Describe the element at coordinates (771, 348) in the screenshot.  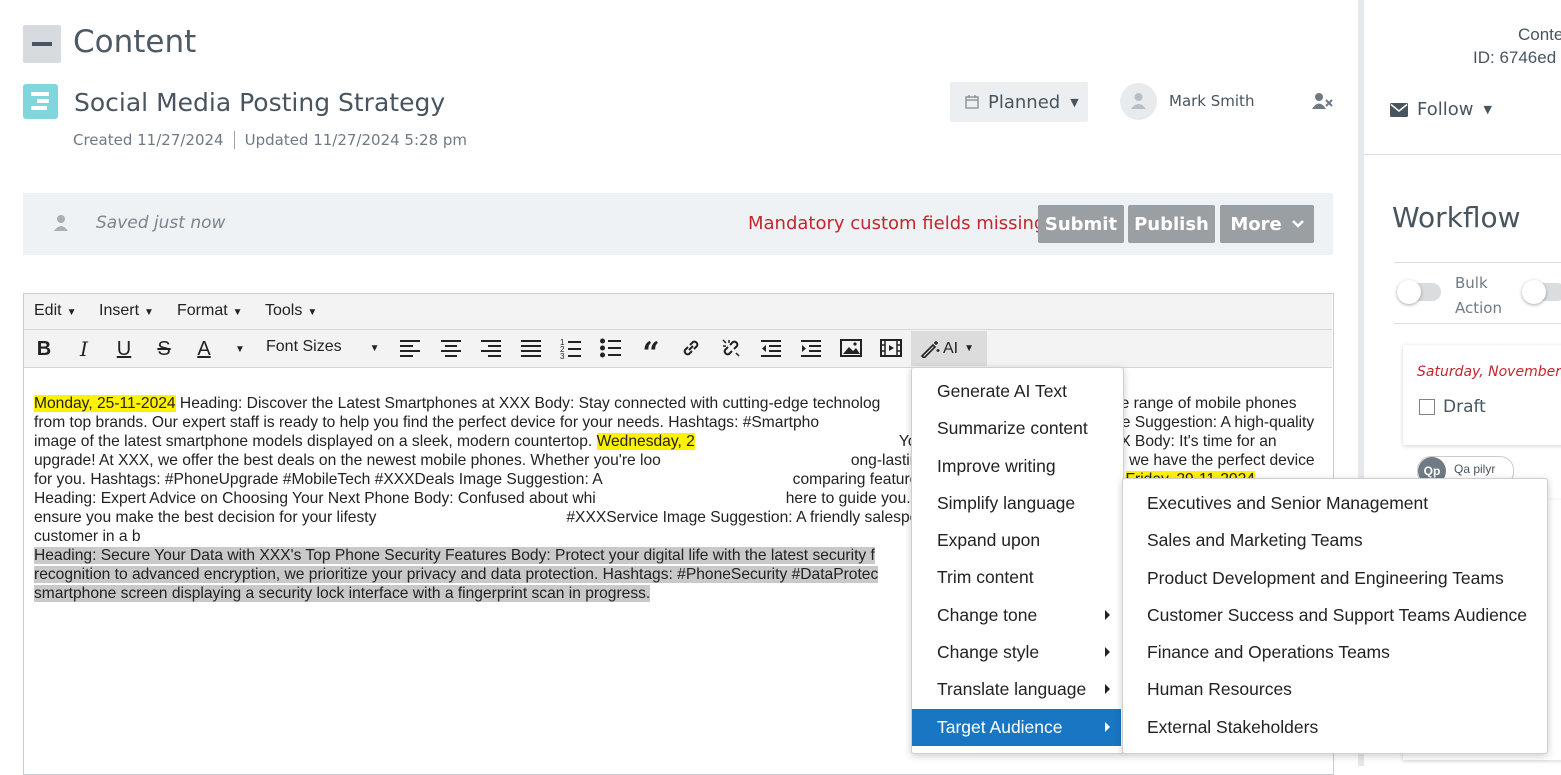
I see `outdent-icon` at that location.